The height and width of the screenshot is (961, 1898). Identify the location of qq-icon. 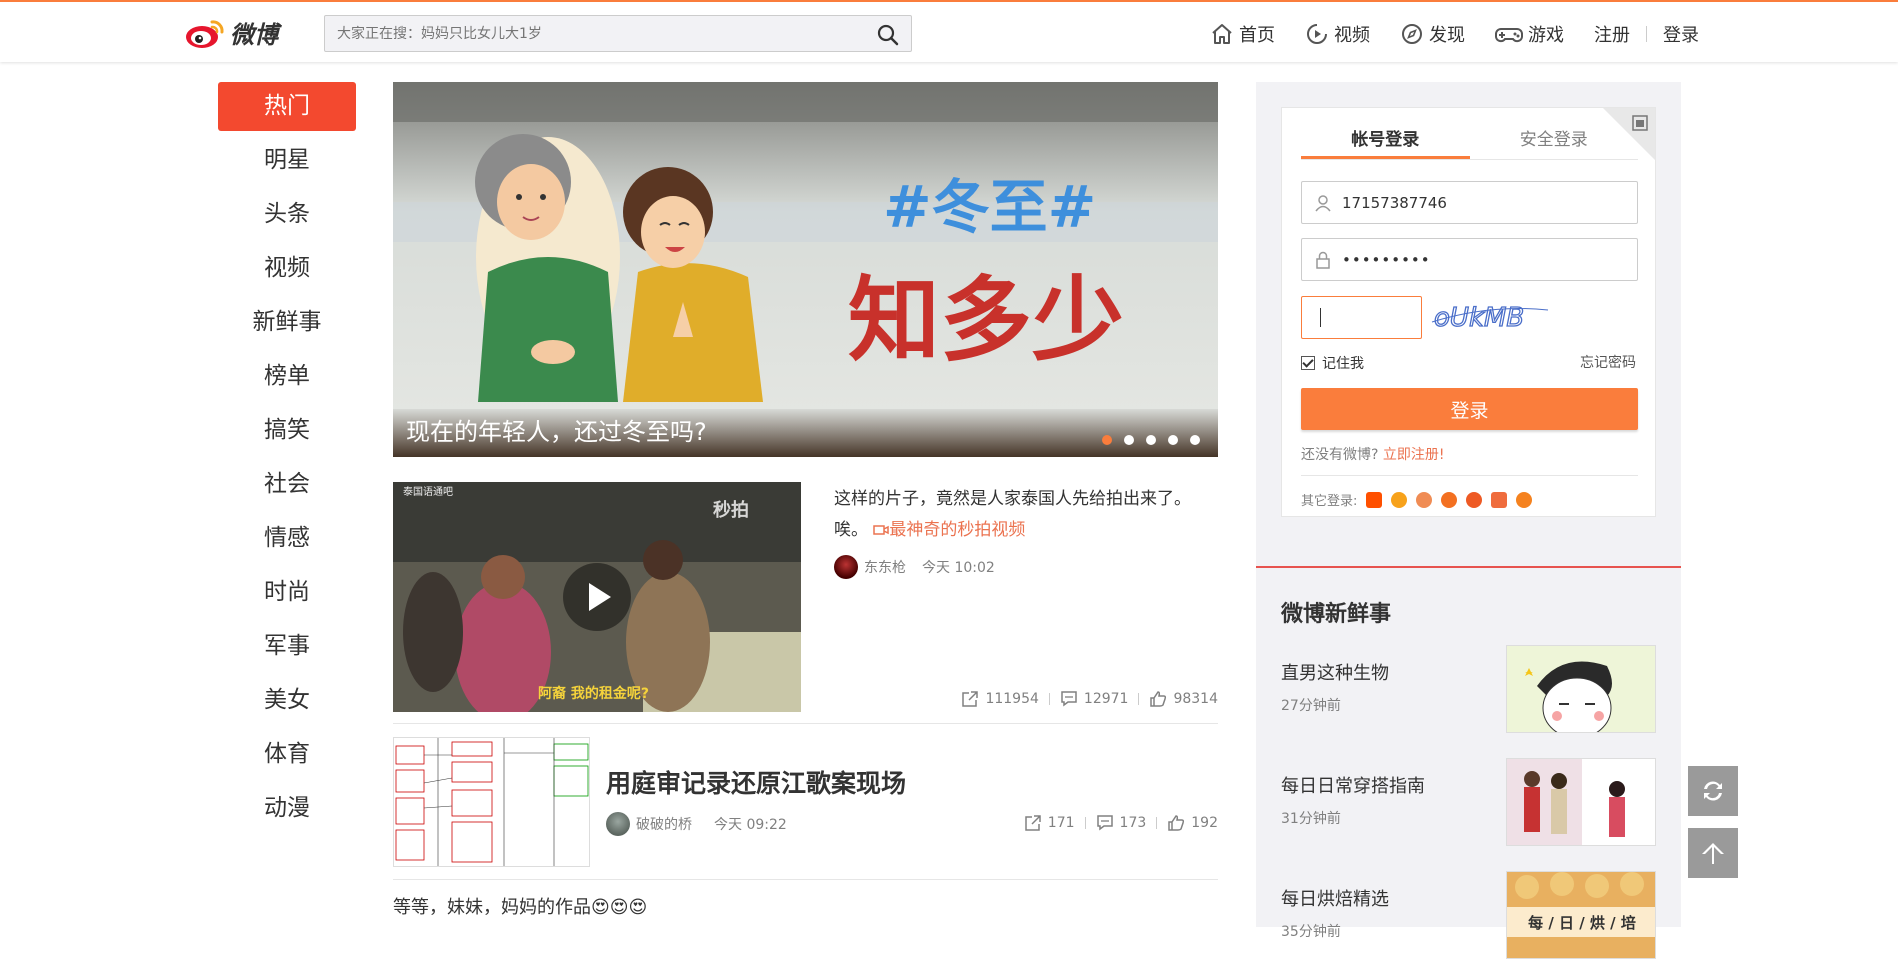
(1399, 499).